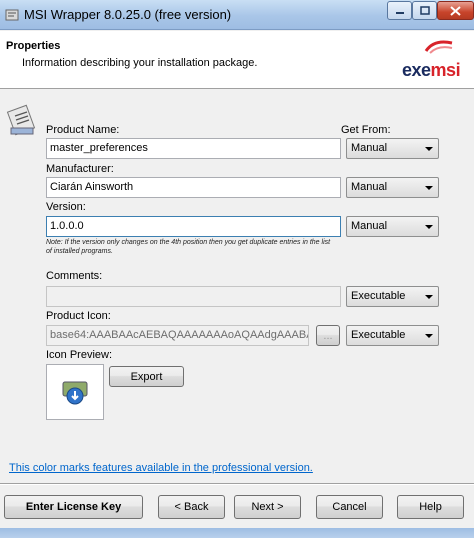 The image size is (474, 538). Describe the element at coordinates (83, 130) in the screenshot. I see `product-name-label: Product Name:` at that location.